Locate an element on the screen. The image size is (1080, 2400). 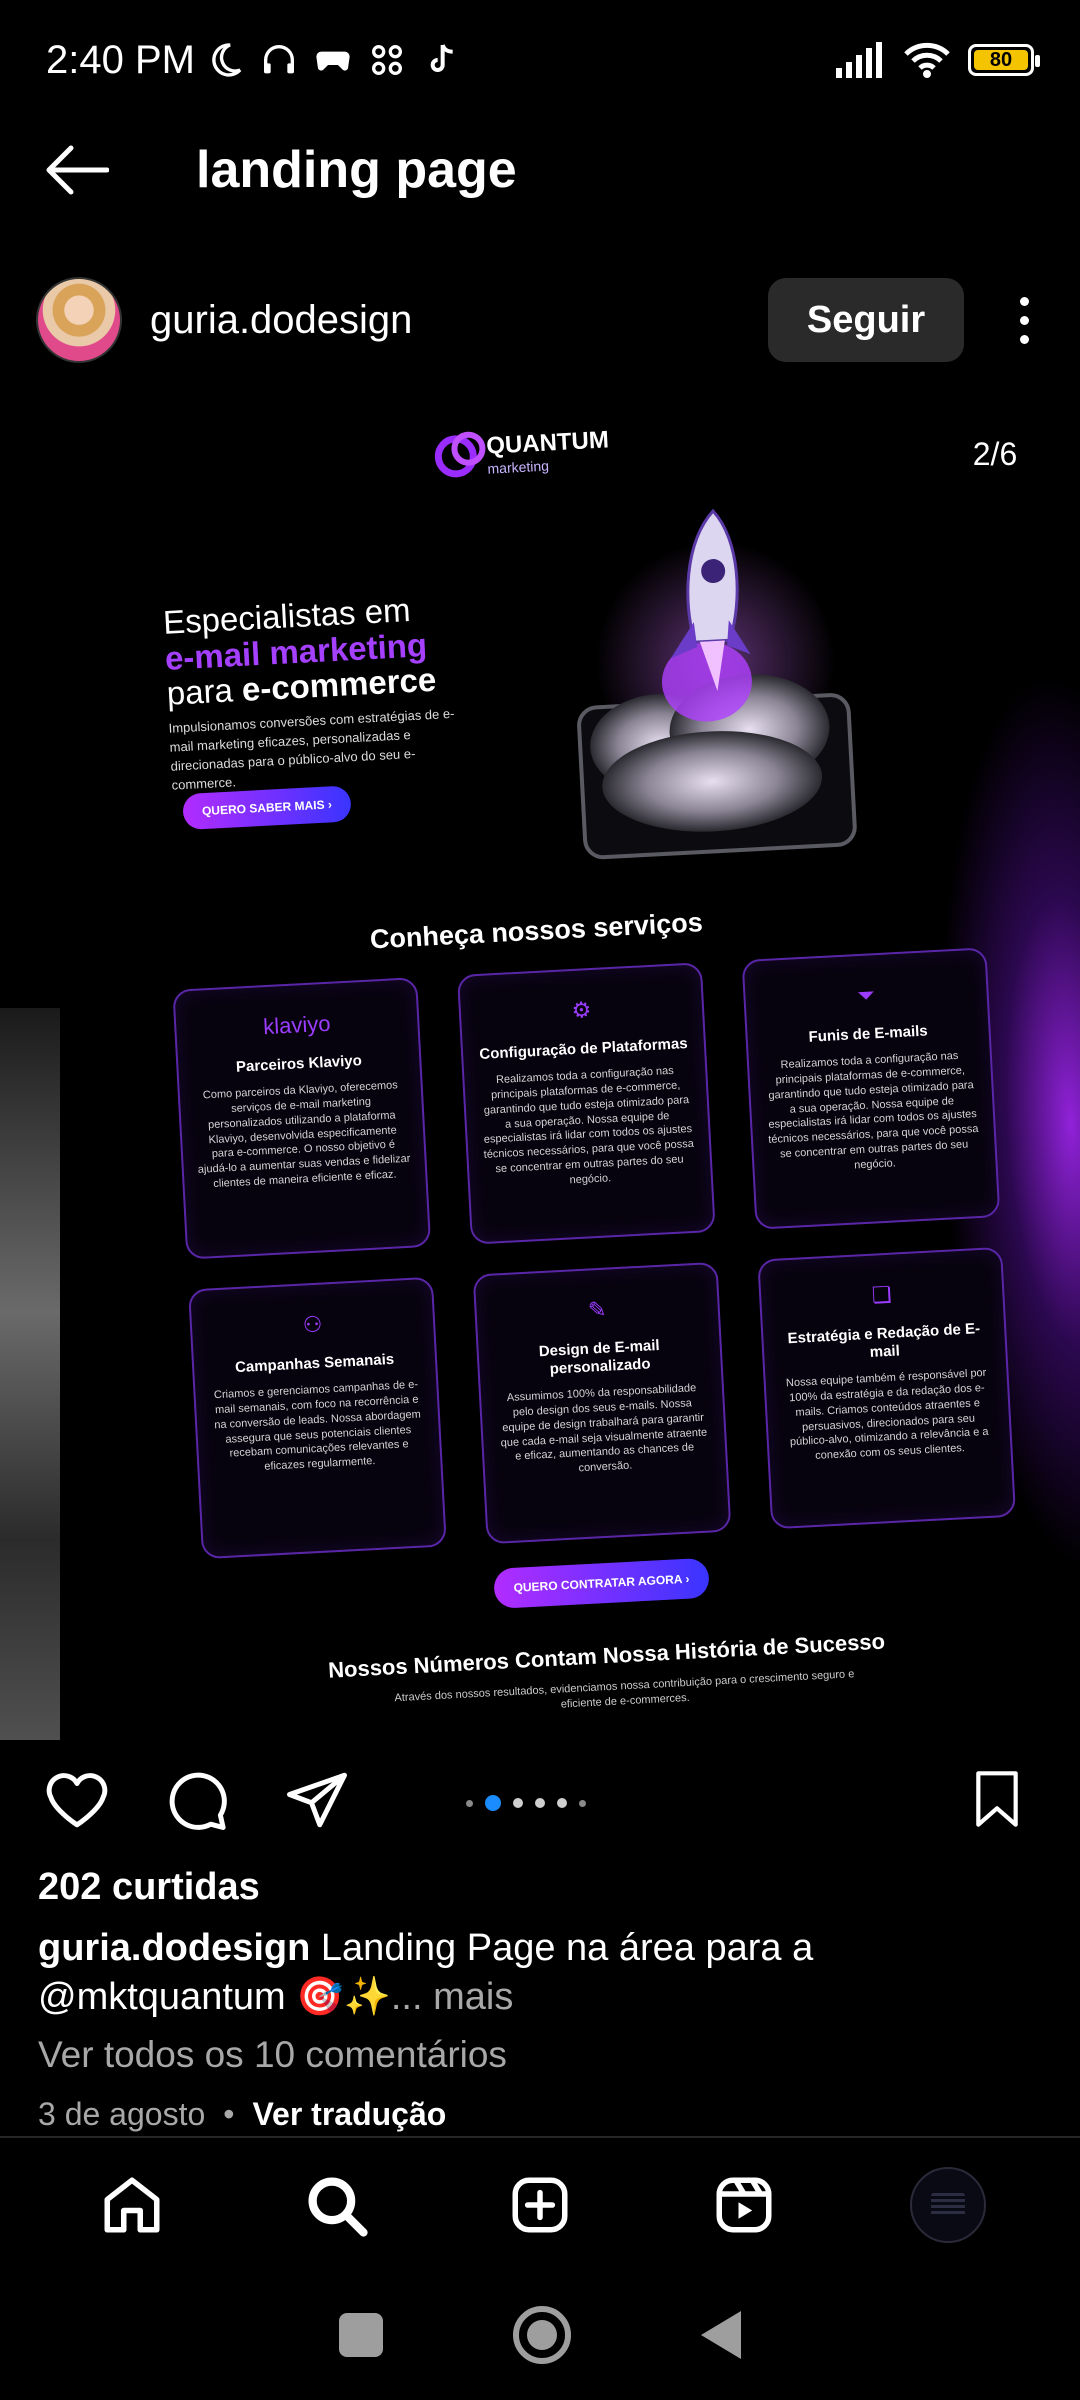
battery-level: 80 is located at coordinates (1001, 60).